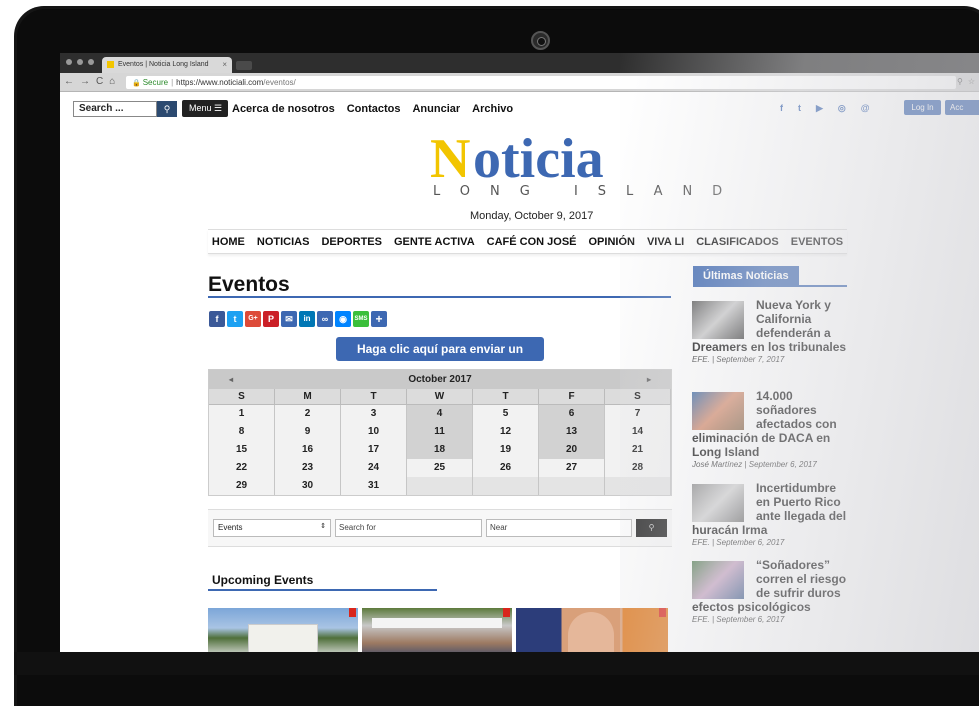 The height and width of the screenshot is (706, 979). Describe the element at coordinates (242, 486) in the screenshot. I see `calendar-day: 29` at that location.